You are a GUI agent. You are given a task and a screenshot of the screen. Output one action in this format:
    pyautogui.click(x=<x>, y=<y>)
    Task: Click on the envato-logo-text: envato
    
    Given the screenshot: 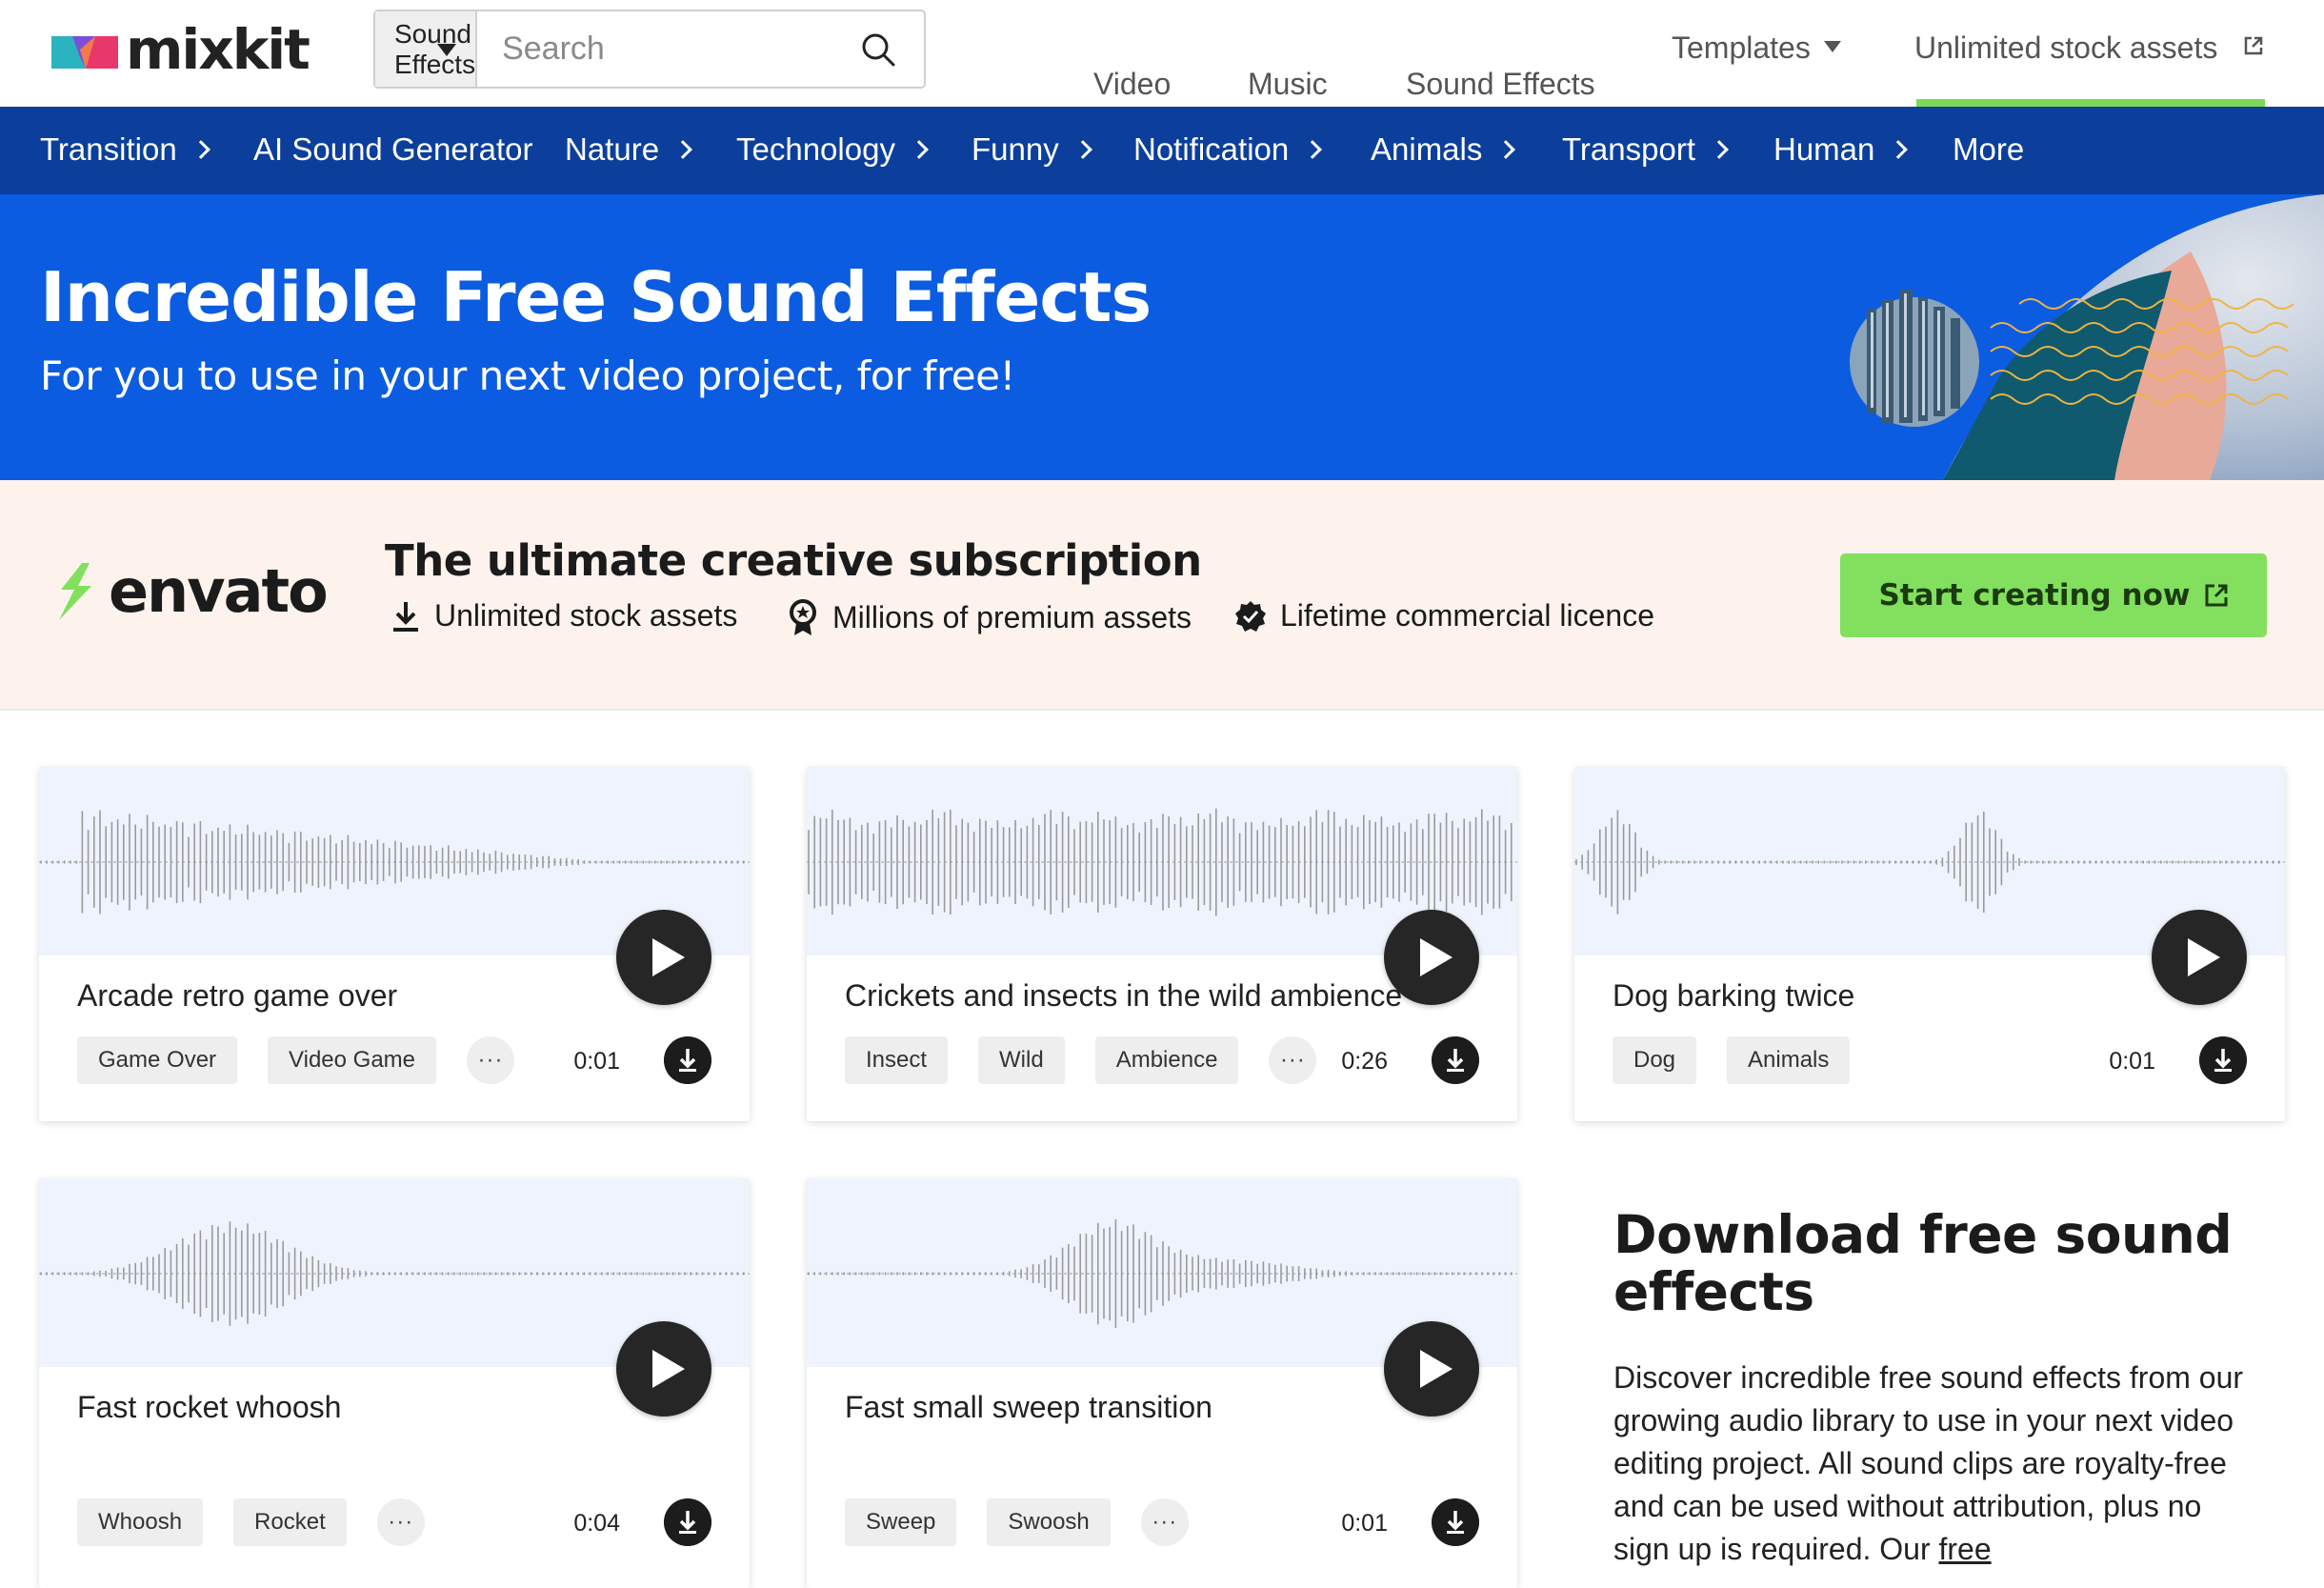 What is the action you would take?
    pyautogui.click(x=219, y=591)
    